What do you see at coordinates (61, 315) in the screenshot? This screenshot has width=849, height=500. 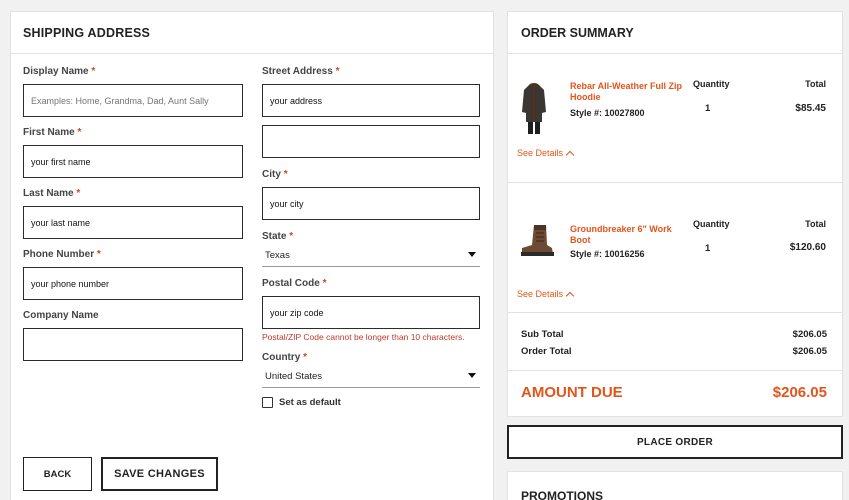 I see `company-name-label: Company Name` at bounding box center [61, 315].